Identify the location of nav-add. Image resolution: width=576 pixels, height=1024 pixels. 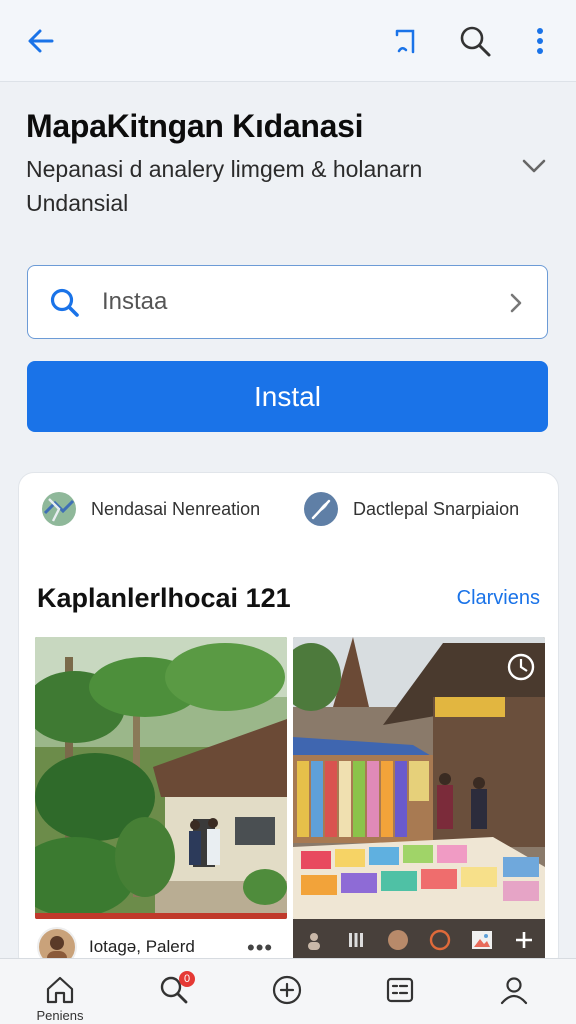
(287, 998).